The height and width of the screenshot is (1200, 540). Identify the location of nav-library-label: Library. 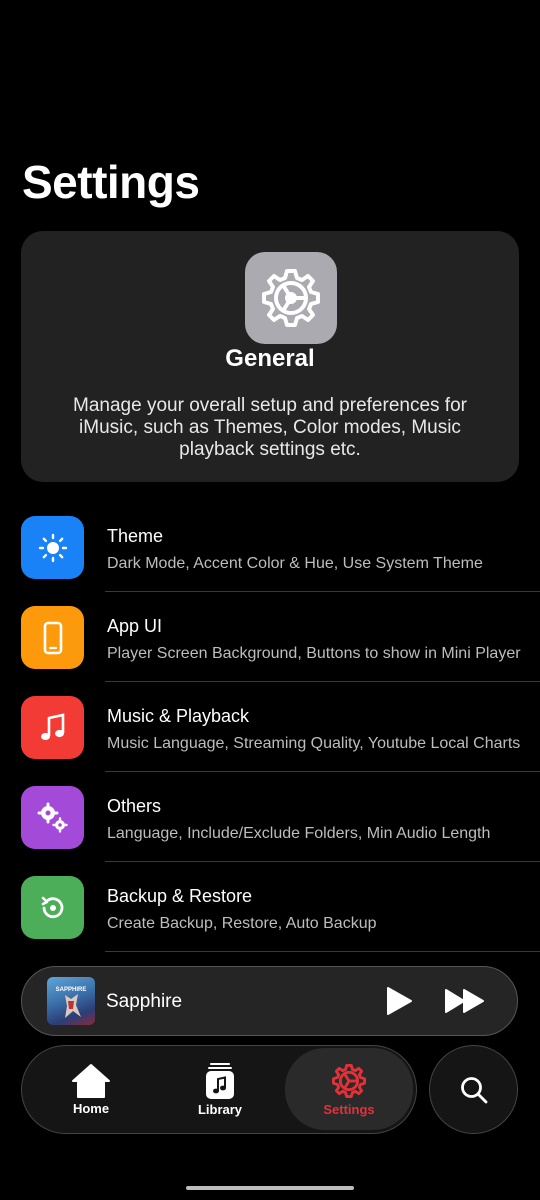
(220, 1109).